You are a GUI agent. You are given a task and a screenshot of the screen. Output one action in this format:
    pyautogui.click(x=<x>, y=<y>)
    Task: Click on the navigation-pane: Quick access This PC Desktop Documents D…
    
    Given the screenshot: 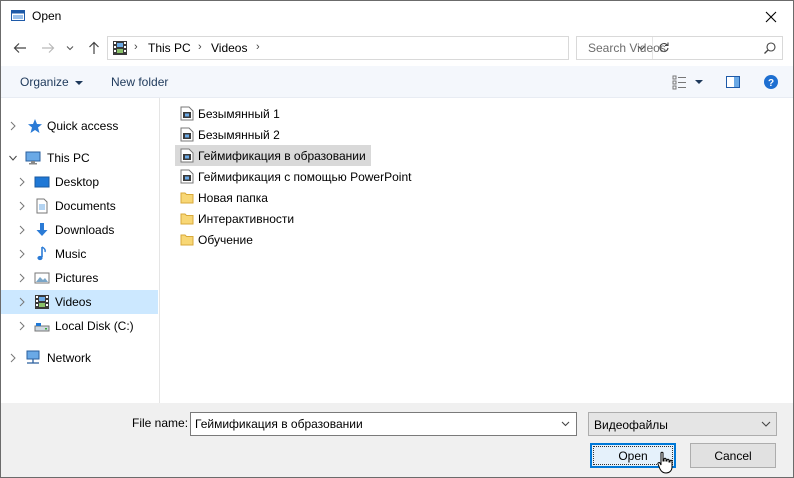 What is the action you would take?
    pyautogui.click(x=80, y=250)
    